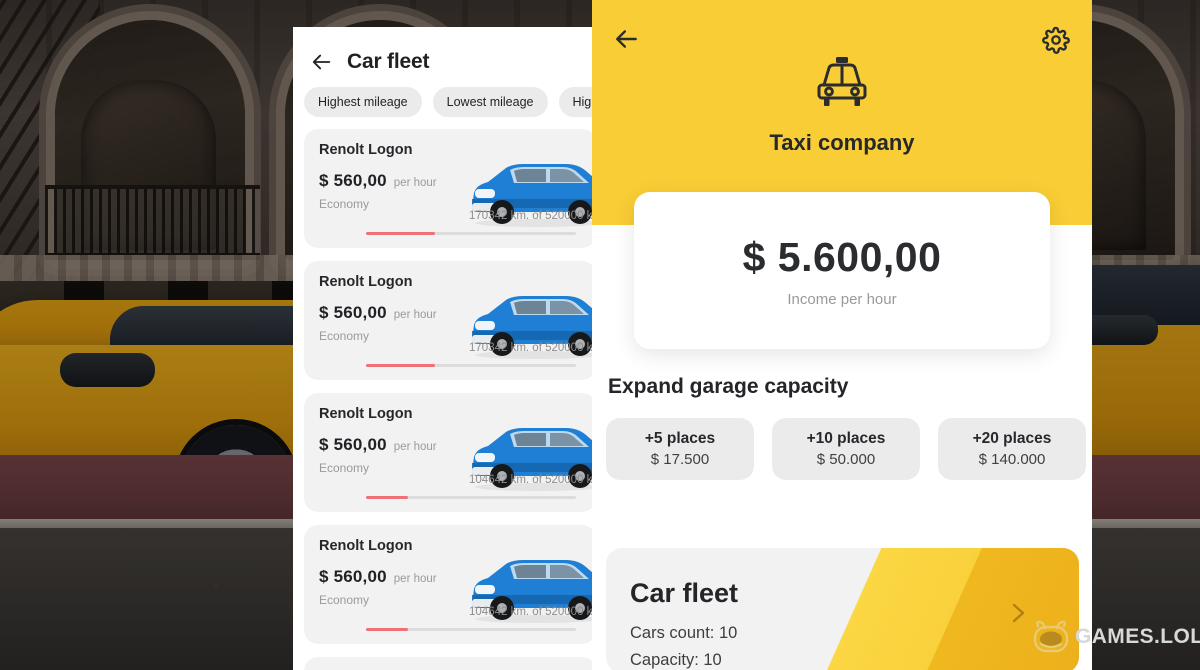  I want to click on income-card: $ 5.600,00 Income per hour, so click(842, 270).